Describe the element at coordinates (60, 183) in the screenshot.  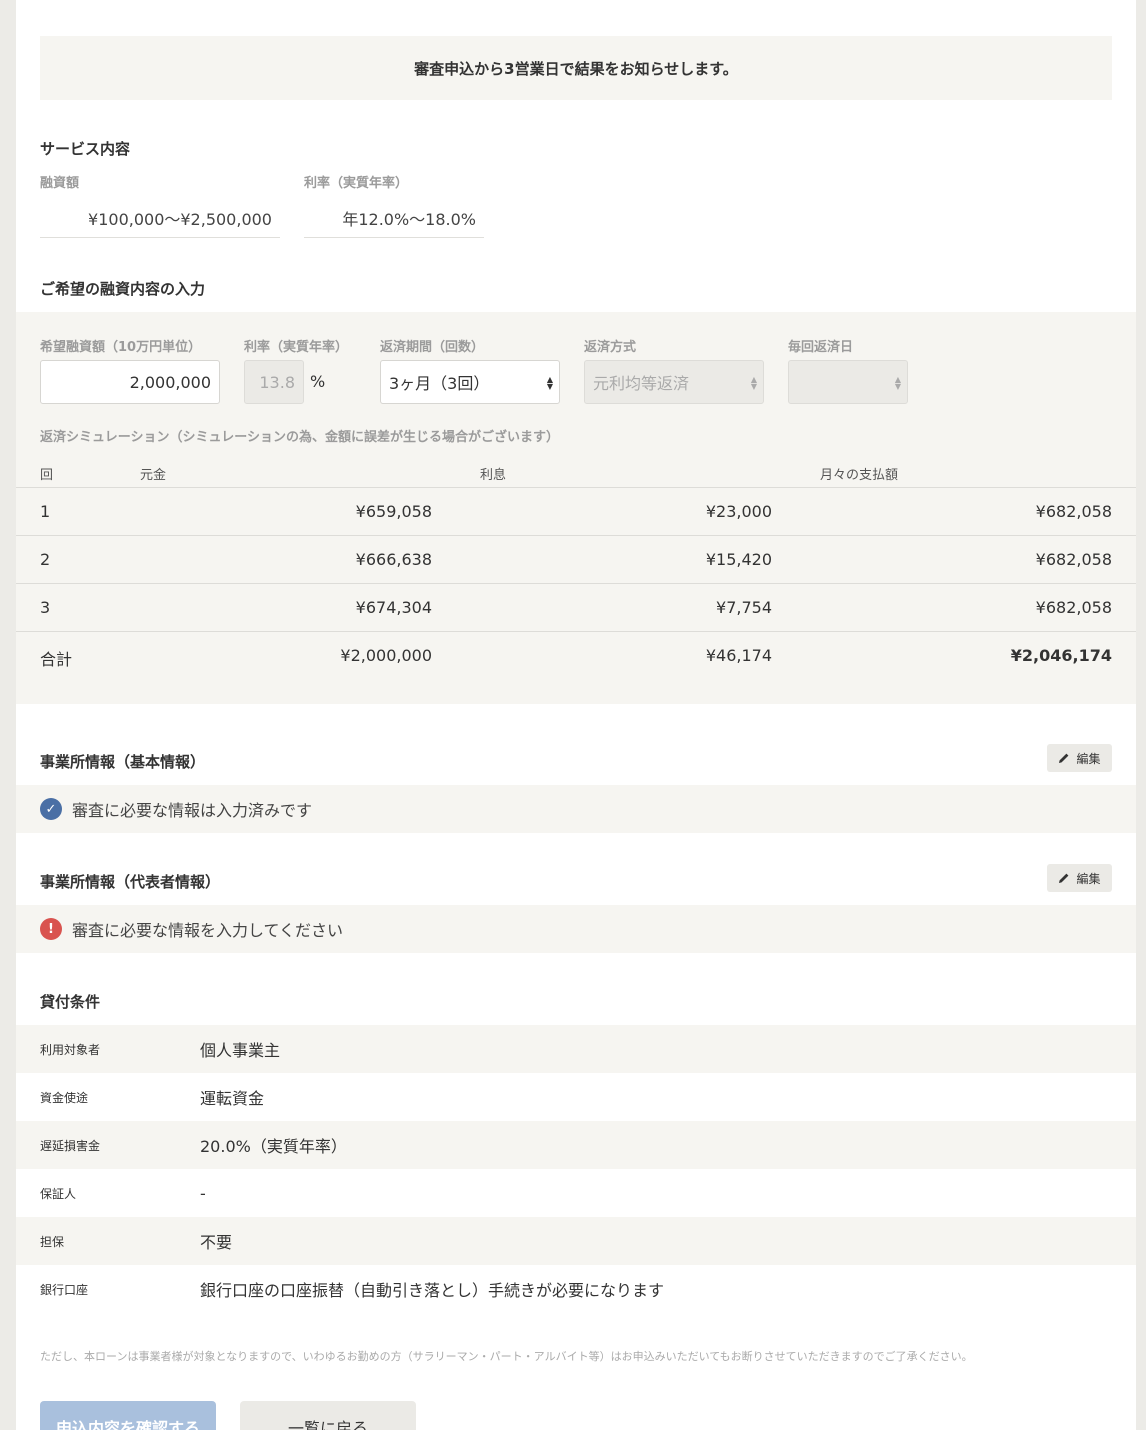
I see `loan-amount-label: 融資額` at that location.